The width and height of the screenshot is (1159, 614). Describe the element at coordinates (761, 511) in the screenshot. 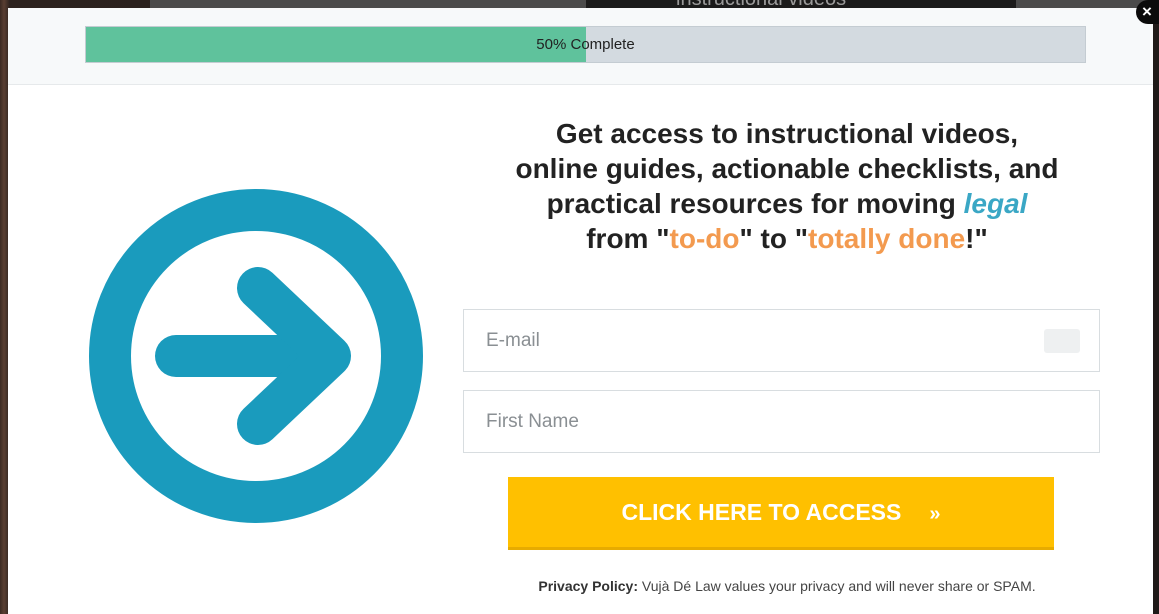

I see `access-button-label: CLICK HERE TO ACCESS` at that location.